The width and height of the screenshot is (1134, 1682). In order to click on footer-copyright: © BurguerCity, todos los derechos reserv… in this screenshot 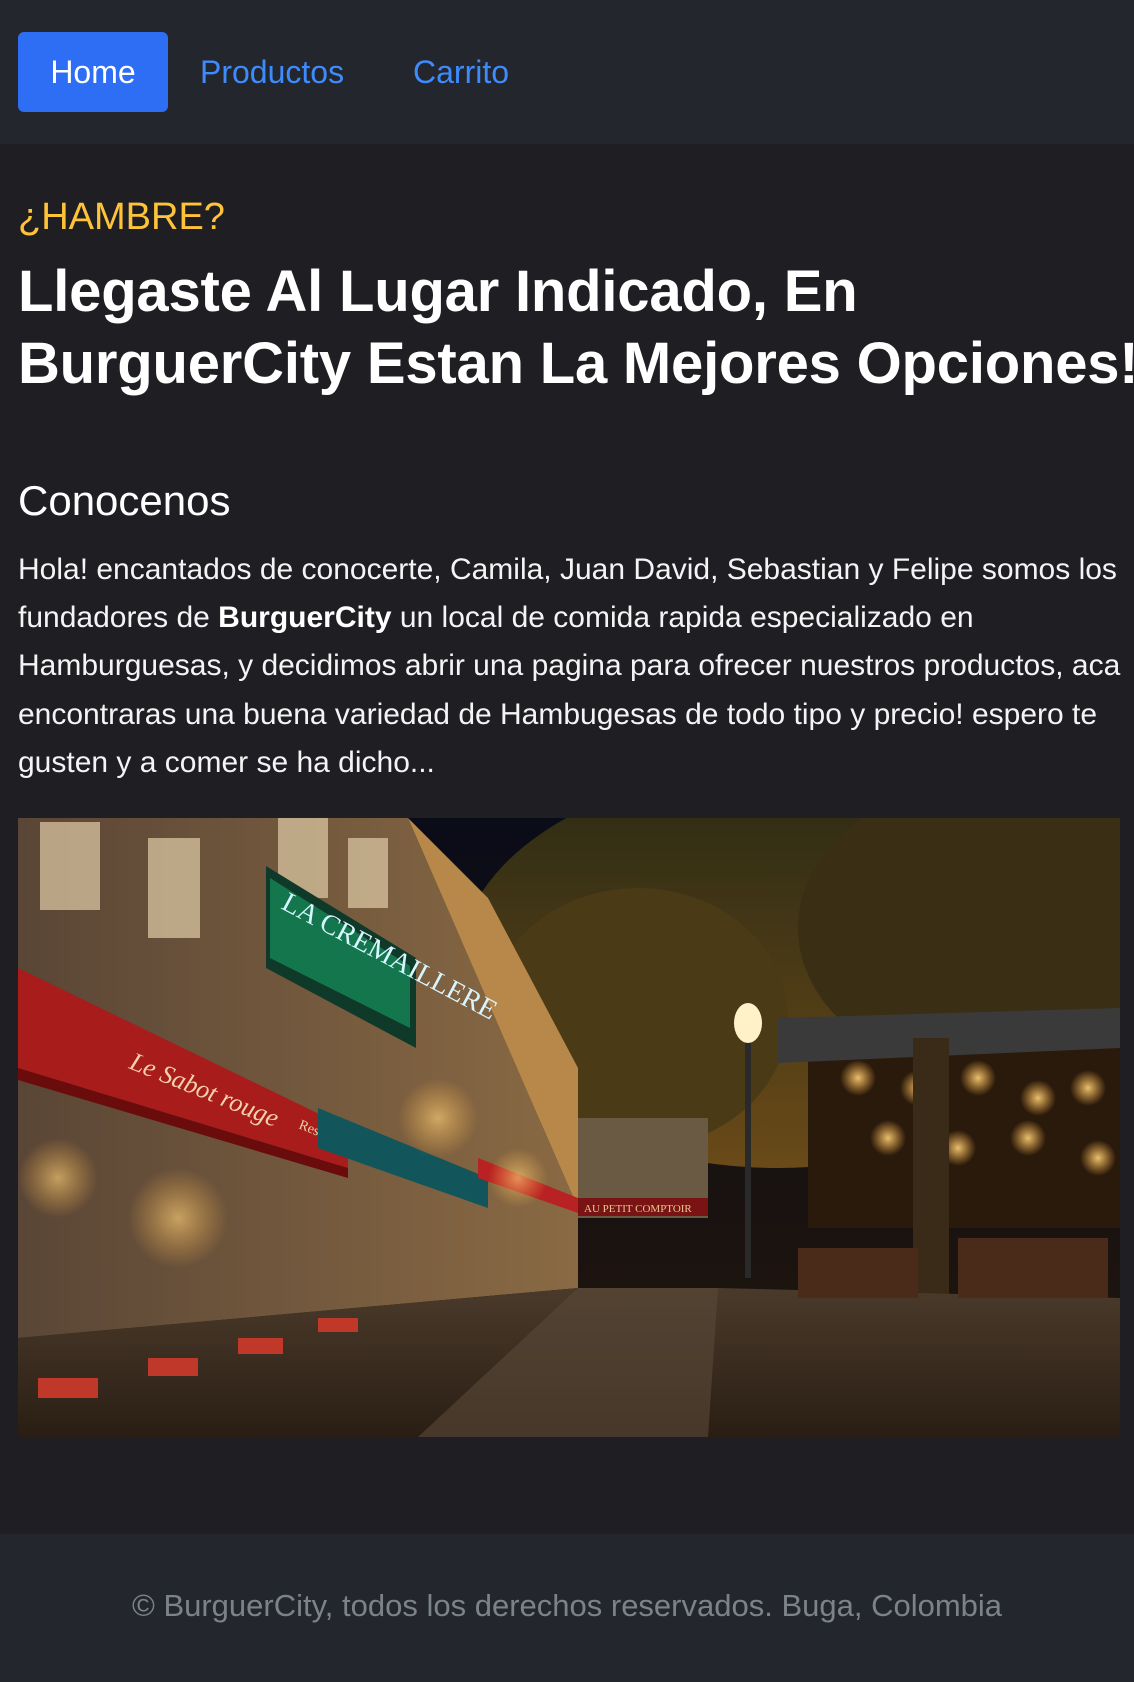, I will do `click(567, 1605)`.